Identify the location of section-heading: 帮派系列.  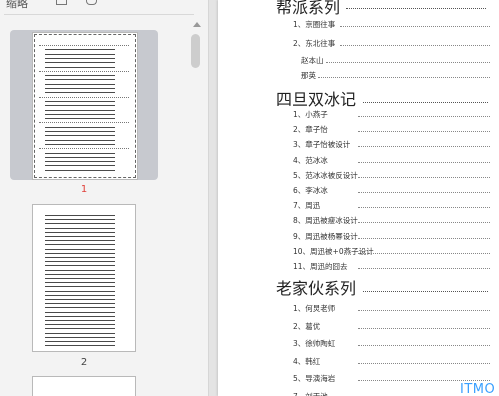
(308, 9).